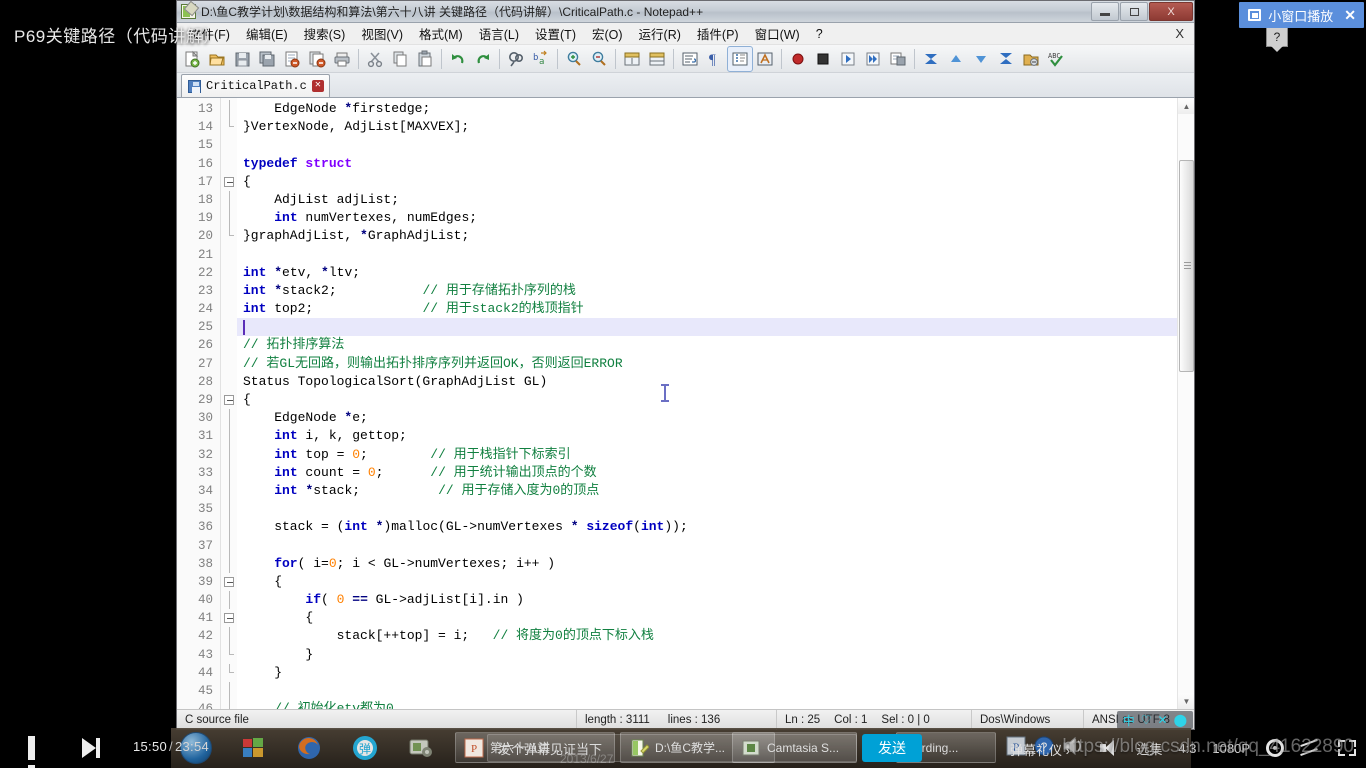  Describe the element at coordinates (1350, 15) in the screenshot. I see `close-icon: ✕` at that location.